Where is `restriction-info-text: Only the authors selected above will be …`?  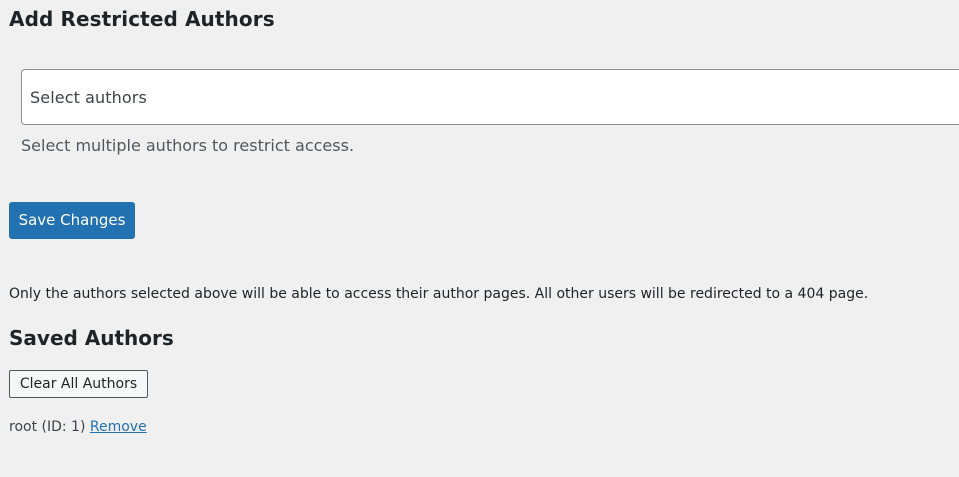
restriction-info-text: Only the authors selected above will be … is located at coordinates (439, 294).